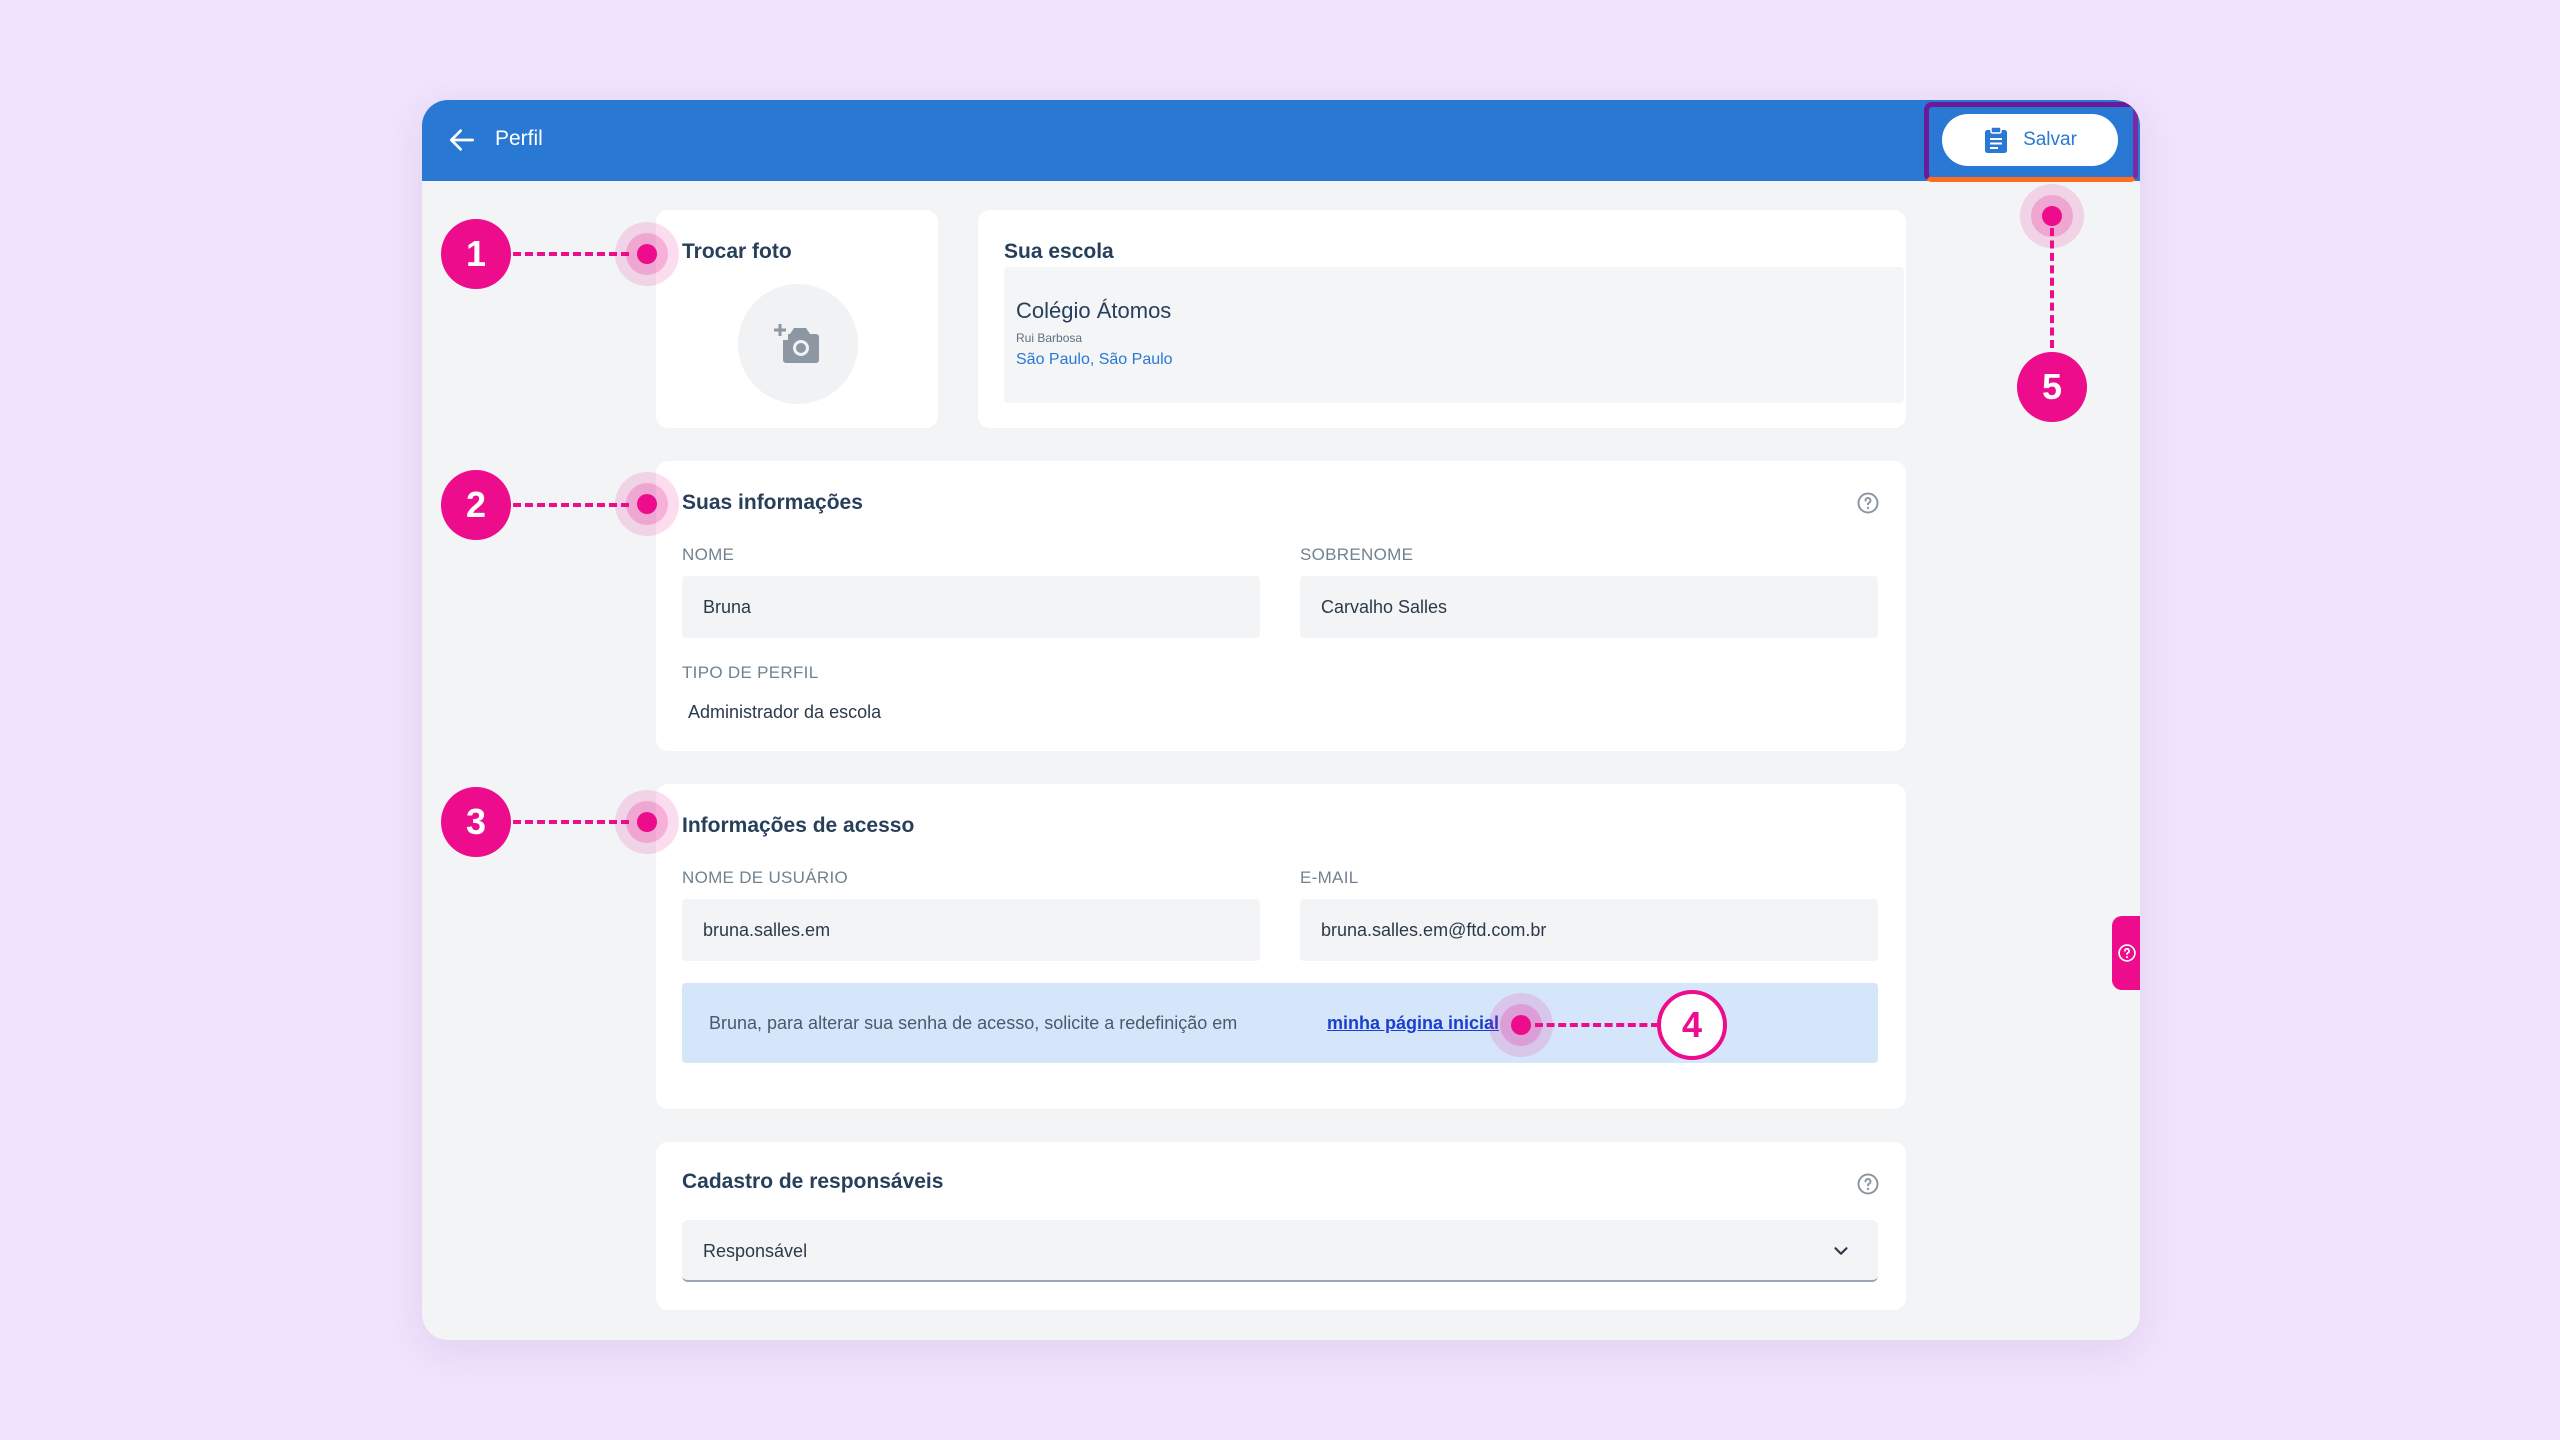 The height and width of the screenshot is (1440, 2560). I want to click on arrow-left-icon, so click(462, 140).